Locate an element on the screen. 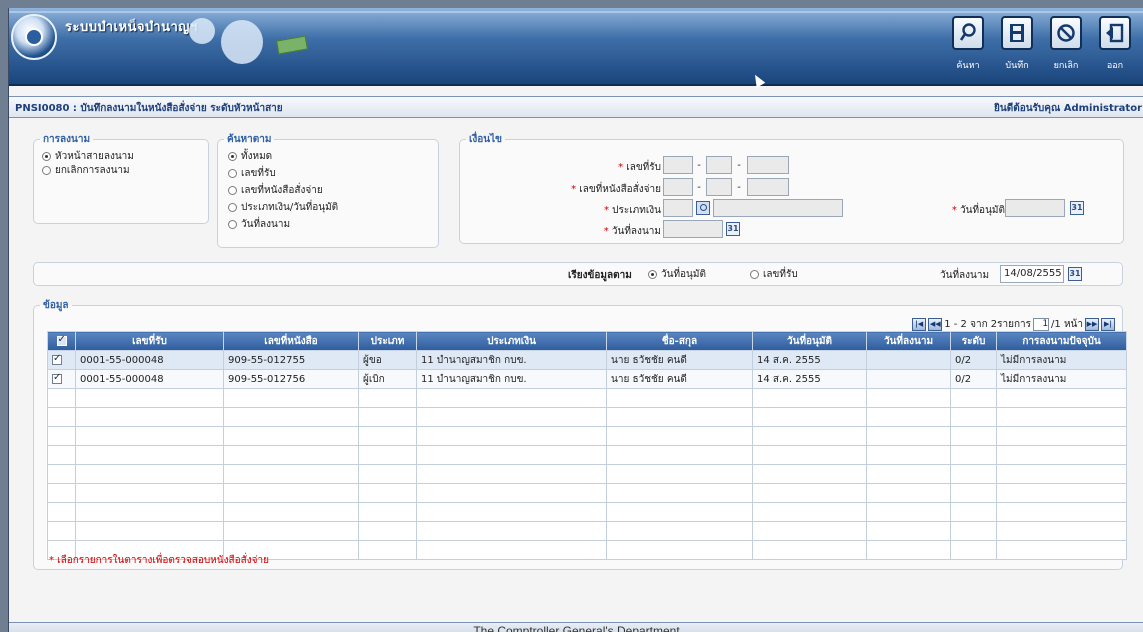 This screenshot has height=632, width=1143. col-receipt-no: เลขที่รับ is located at coordinates (149, 341).